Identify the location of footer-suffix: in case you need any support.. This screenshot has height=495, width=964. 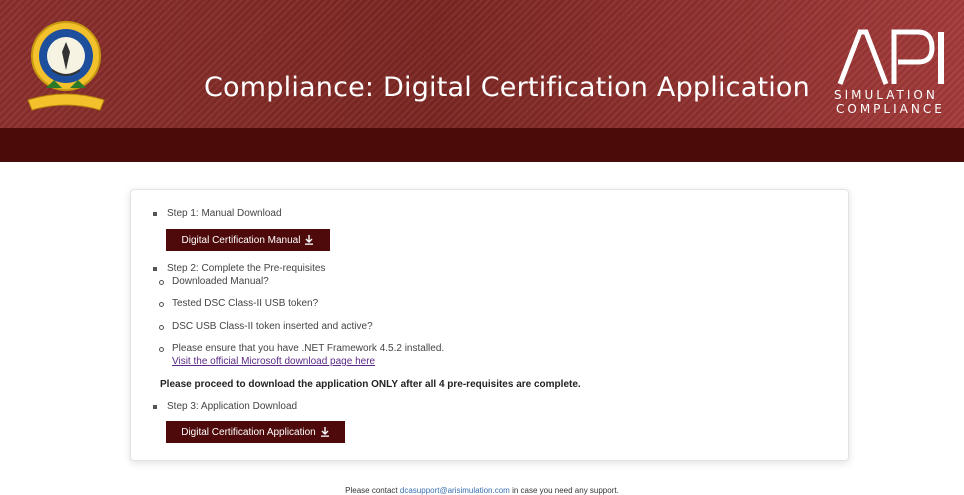
(565, 490).